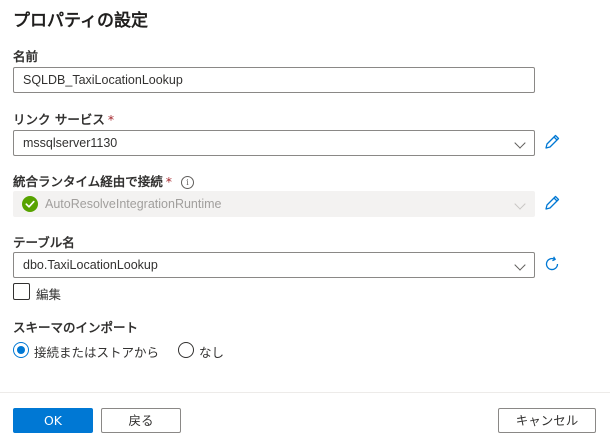 The image size is (610, 444). I want to click on table-name-label: テーブル名, so click(44, 242).